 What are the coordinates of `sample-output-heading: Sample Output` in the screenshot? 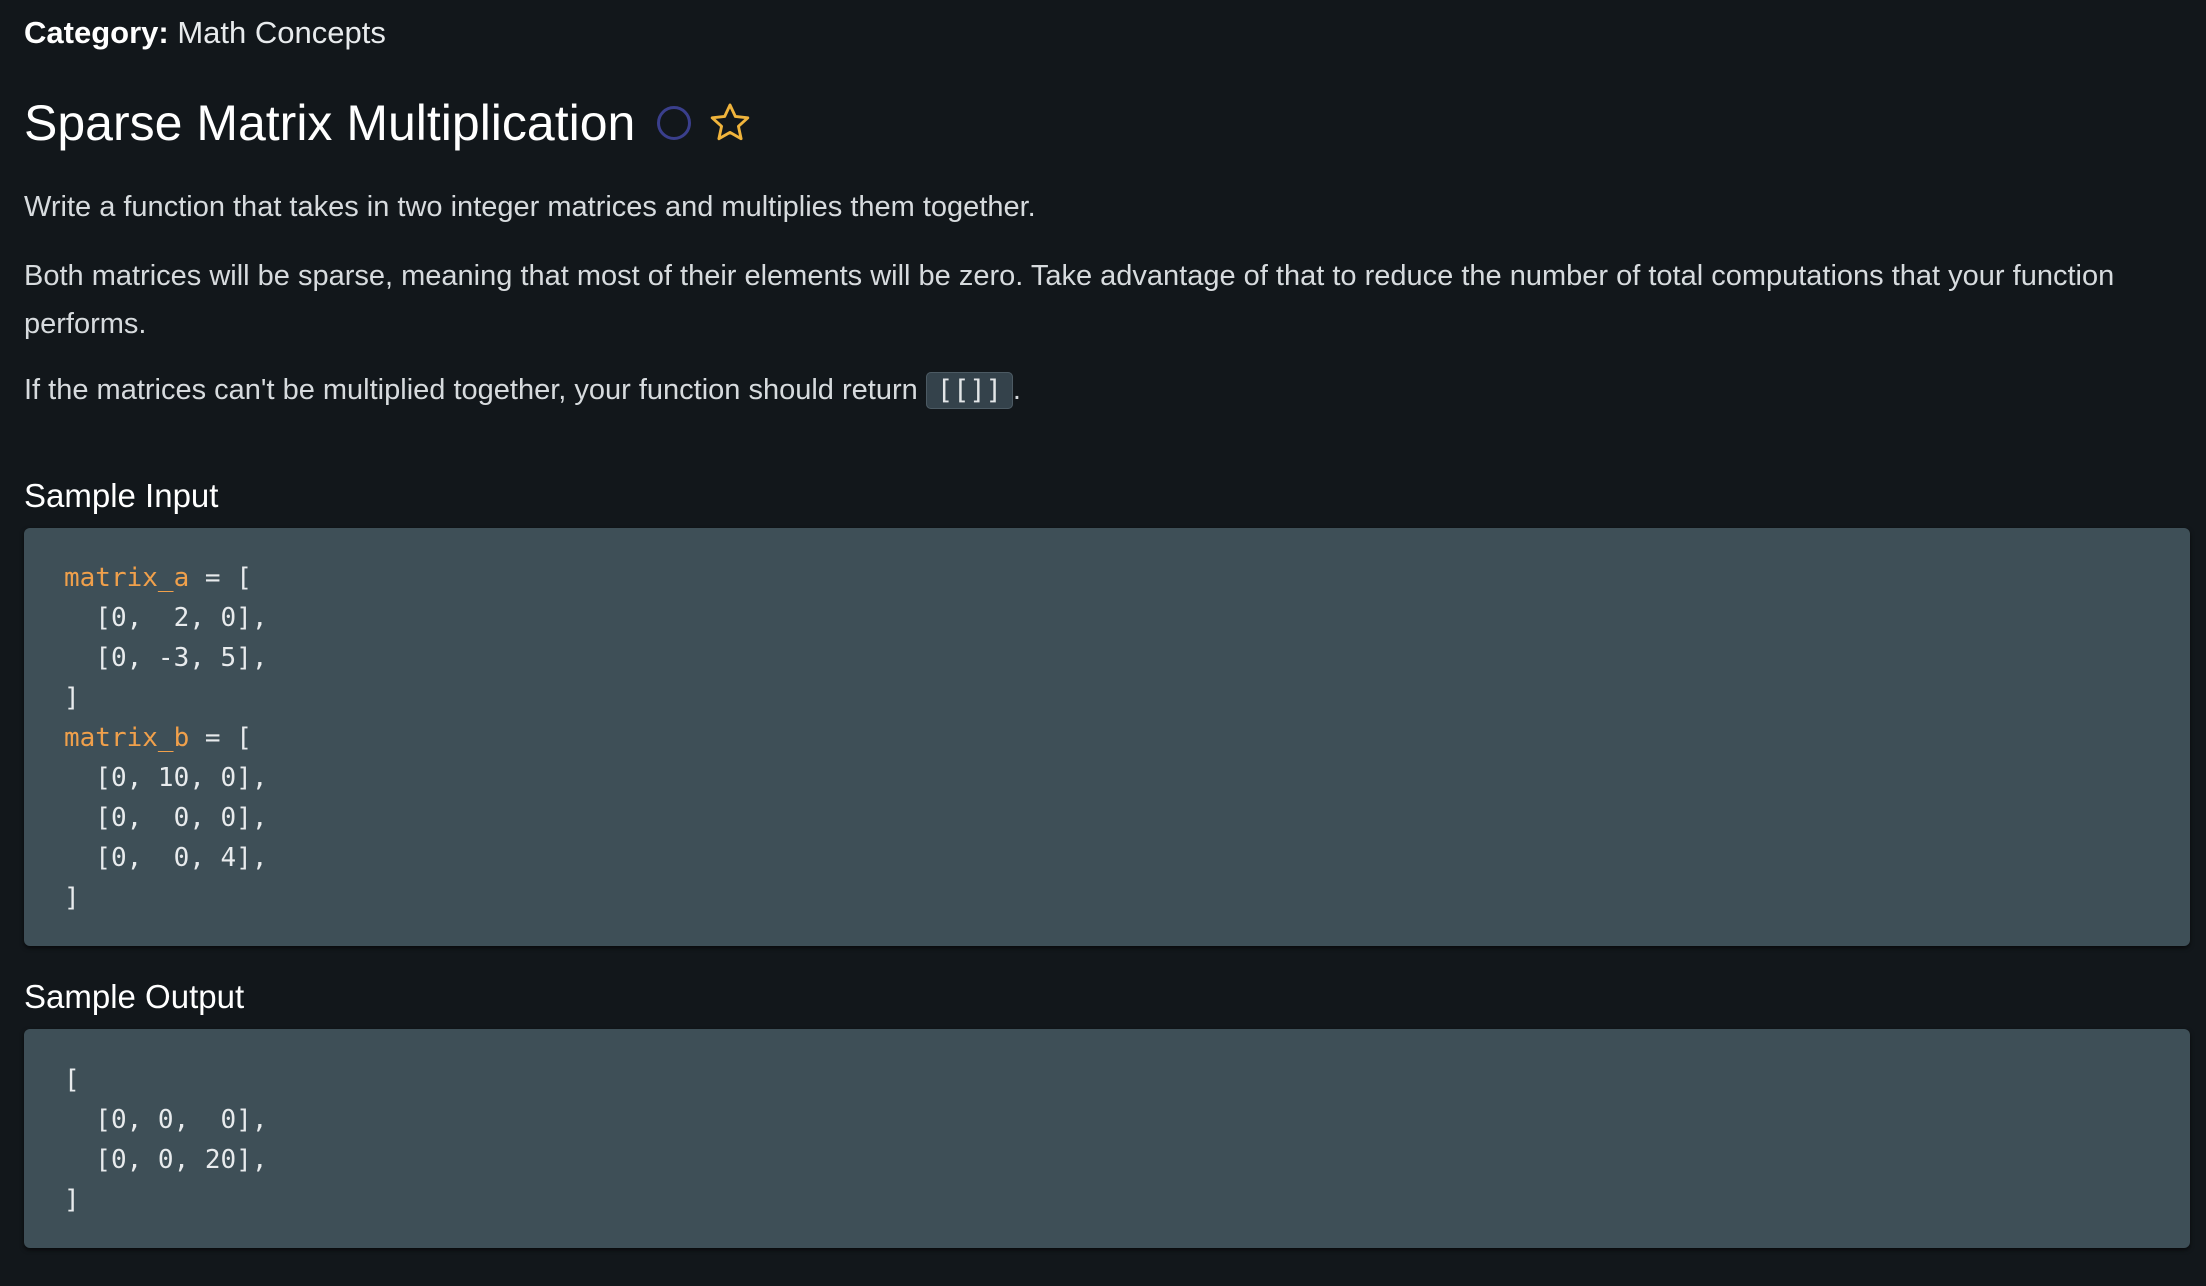 It's located at (134, 996).